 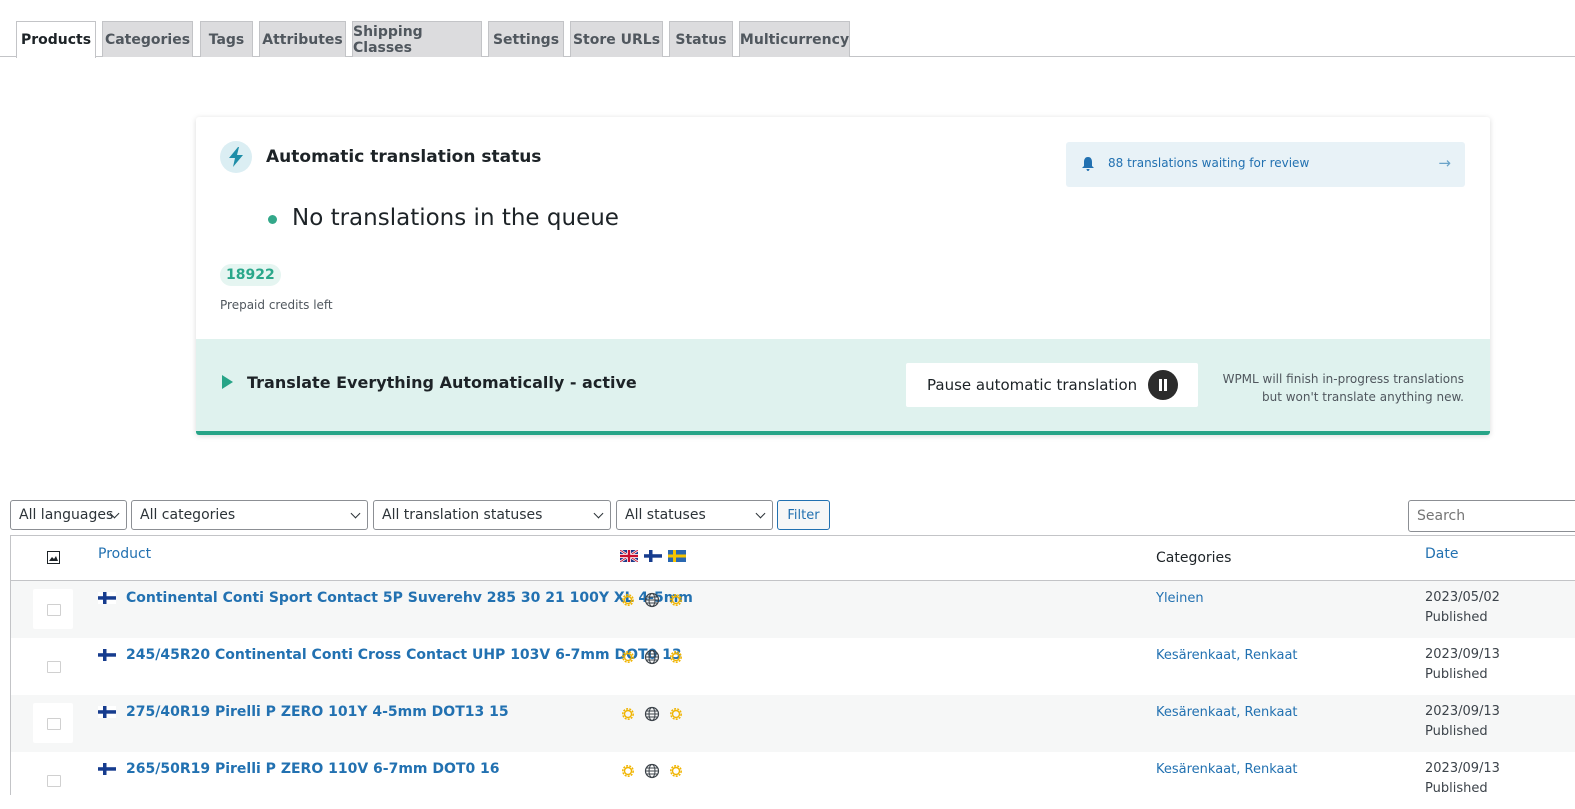 I want to click on arrow-right-icon: →, so click(x=1444, y=163).